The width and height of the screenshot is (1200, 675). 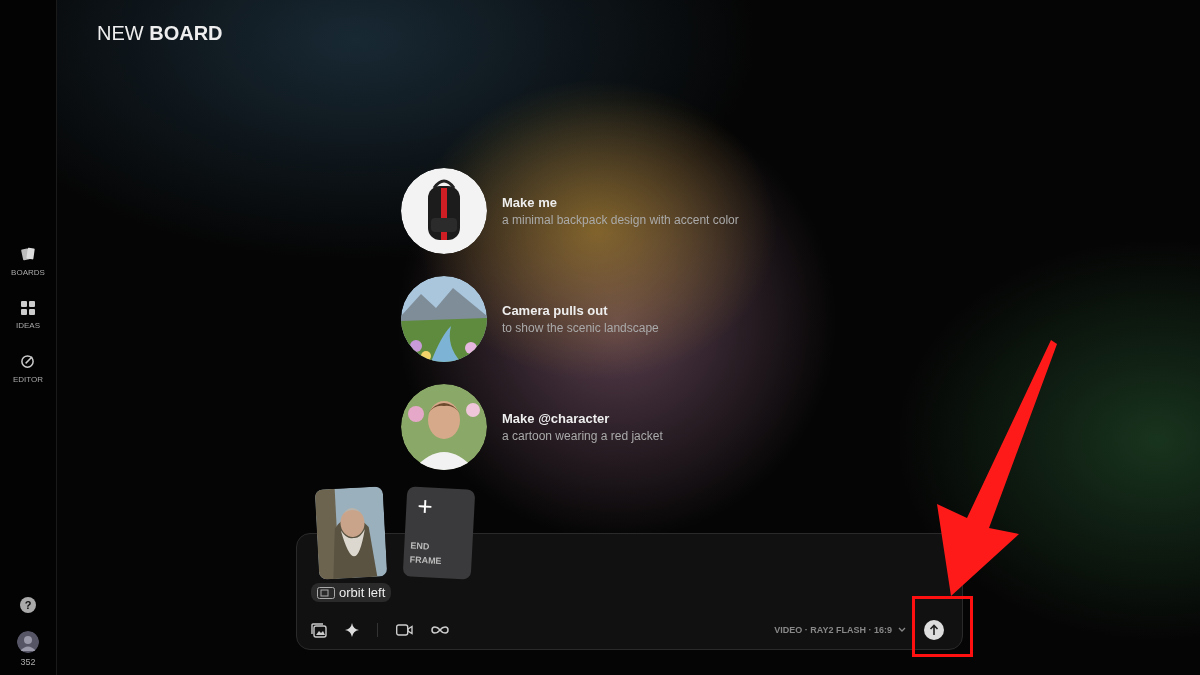 What do you see at coordinates (28, 315) in the screenshot?
I see `nav-item: IDEAS` at bounding box center [28, 315].